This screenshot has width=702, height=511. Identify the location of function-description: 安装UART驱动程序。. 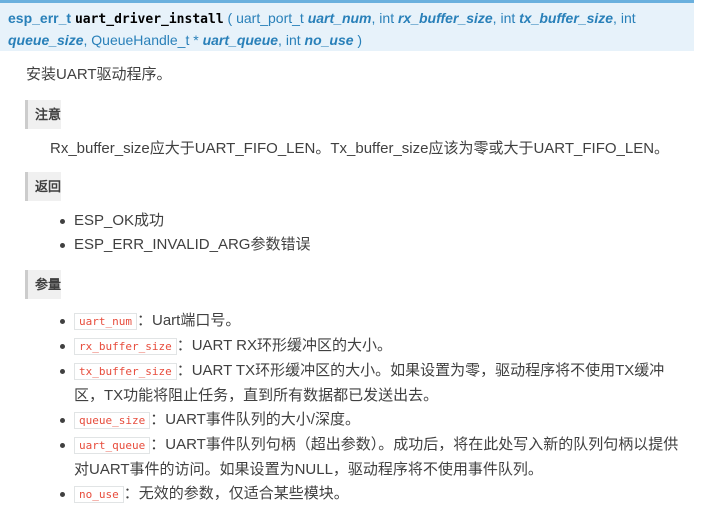
(99, 74).